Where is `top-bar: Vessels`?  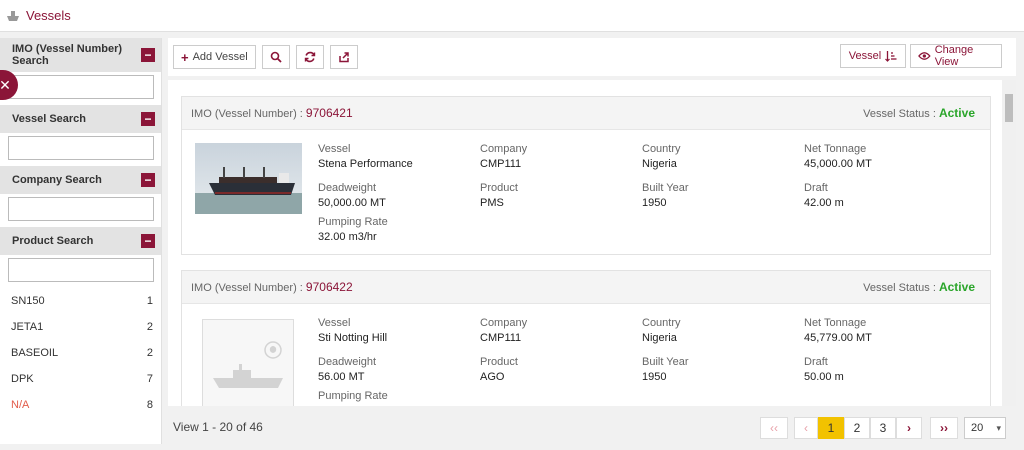 top-bar: Vessels is located at coordinates (512, 16).